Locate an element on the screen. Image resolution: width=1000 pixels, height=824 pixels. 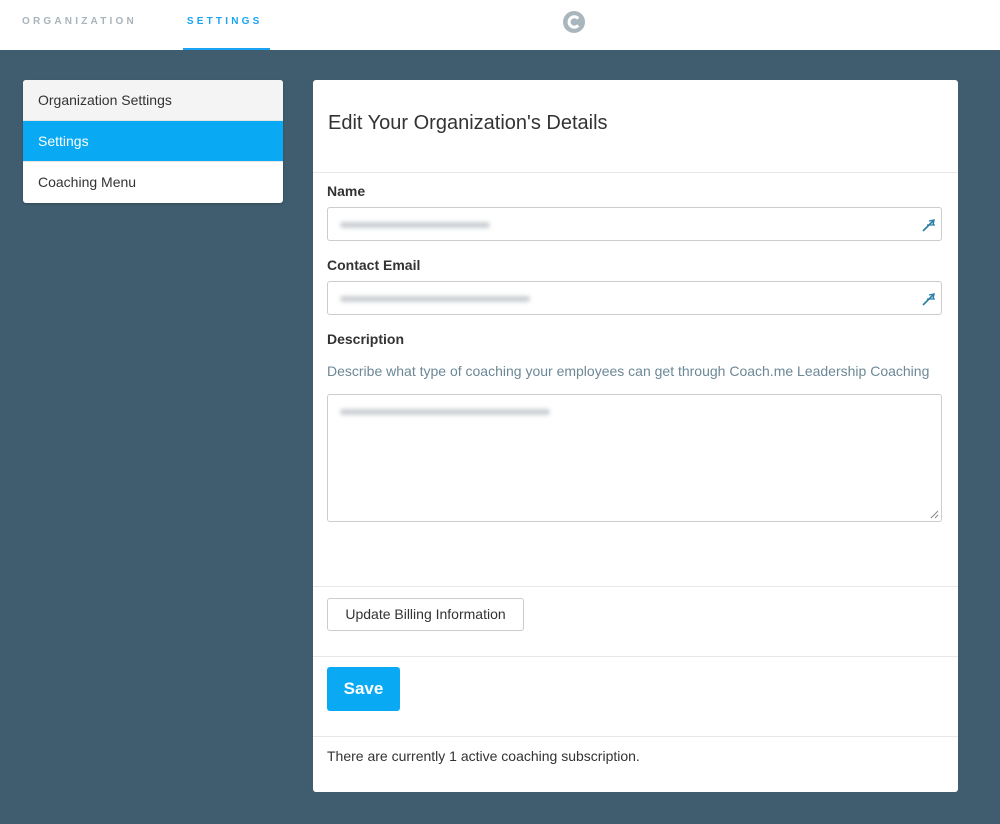
name-label: Name is located at coordinates (346, 191).